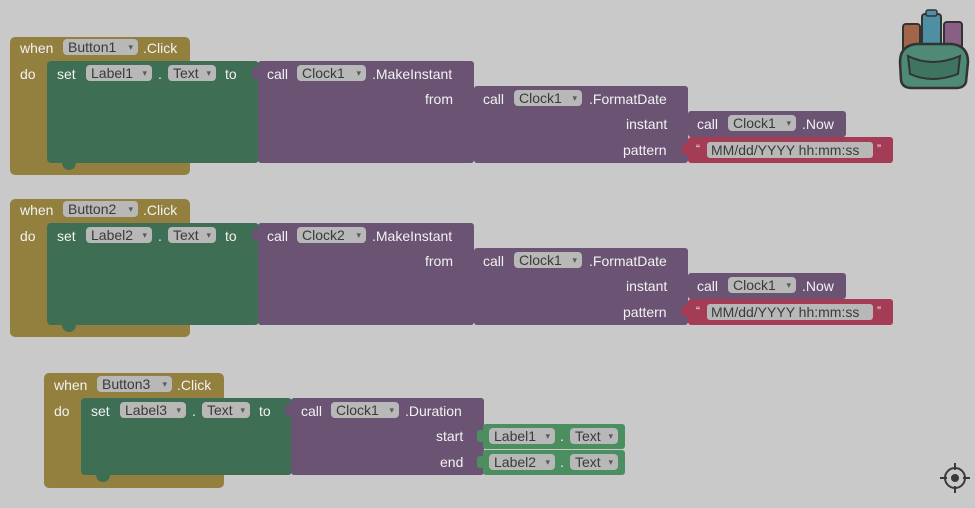  Describe the element at coordinates (100, 209) in the screenshot. I see `component-dropdown-button2: Button2 ▾` at that location.